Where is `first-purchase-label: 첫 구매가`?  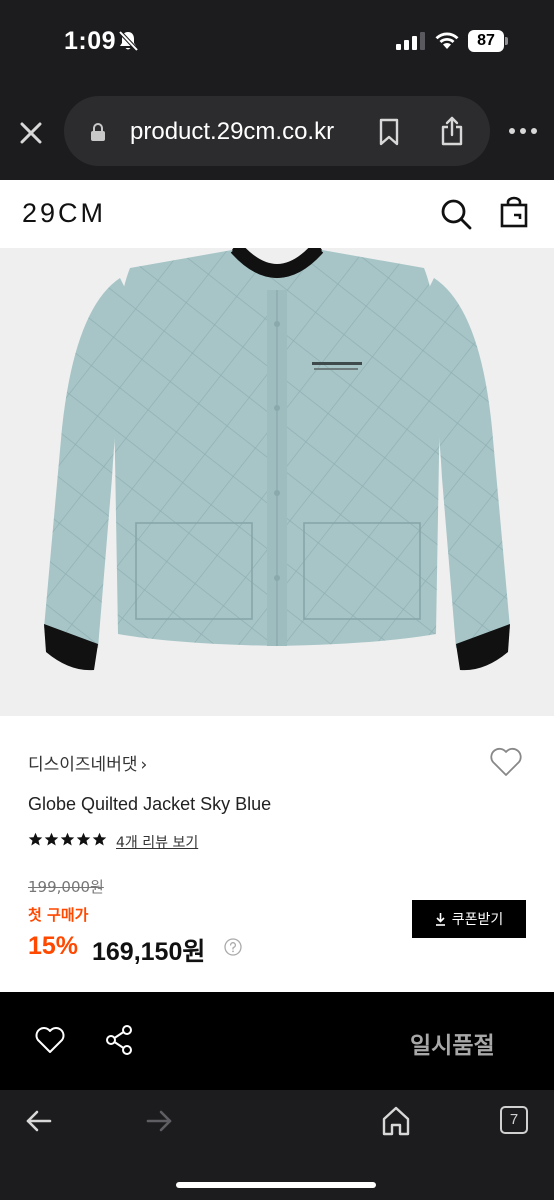
first-purchase-label: 첫 구매가 is located at coordinates (58, 915).